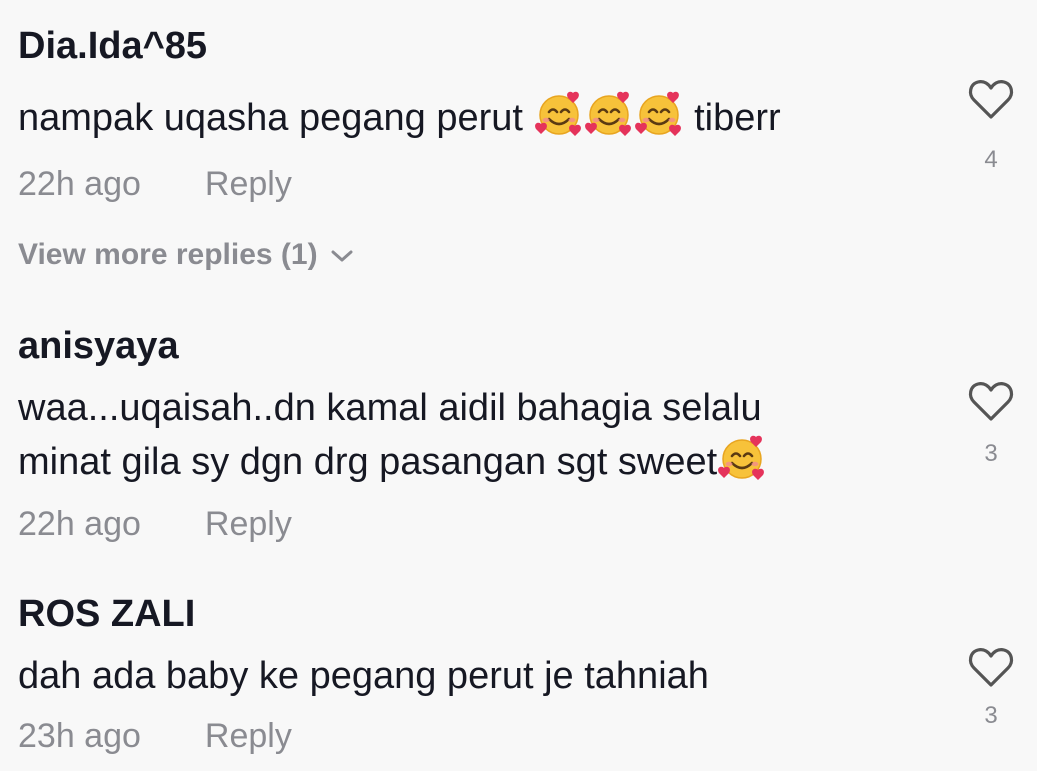  I want to click on comment-username: ROS ZALI, so click(518, 614).